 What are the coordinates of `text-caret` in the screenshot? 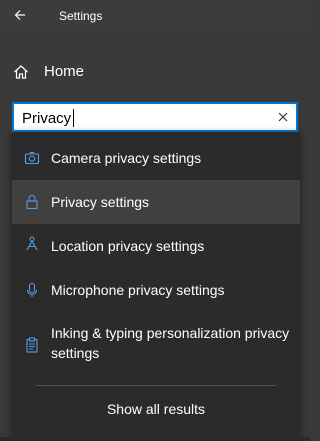 It's located at (73, 118).